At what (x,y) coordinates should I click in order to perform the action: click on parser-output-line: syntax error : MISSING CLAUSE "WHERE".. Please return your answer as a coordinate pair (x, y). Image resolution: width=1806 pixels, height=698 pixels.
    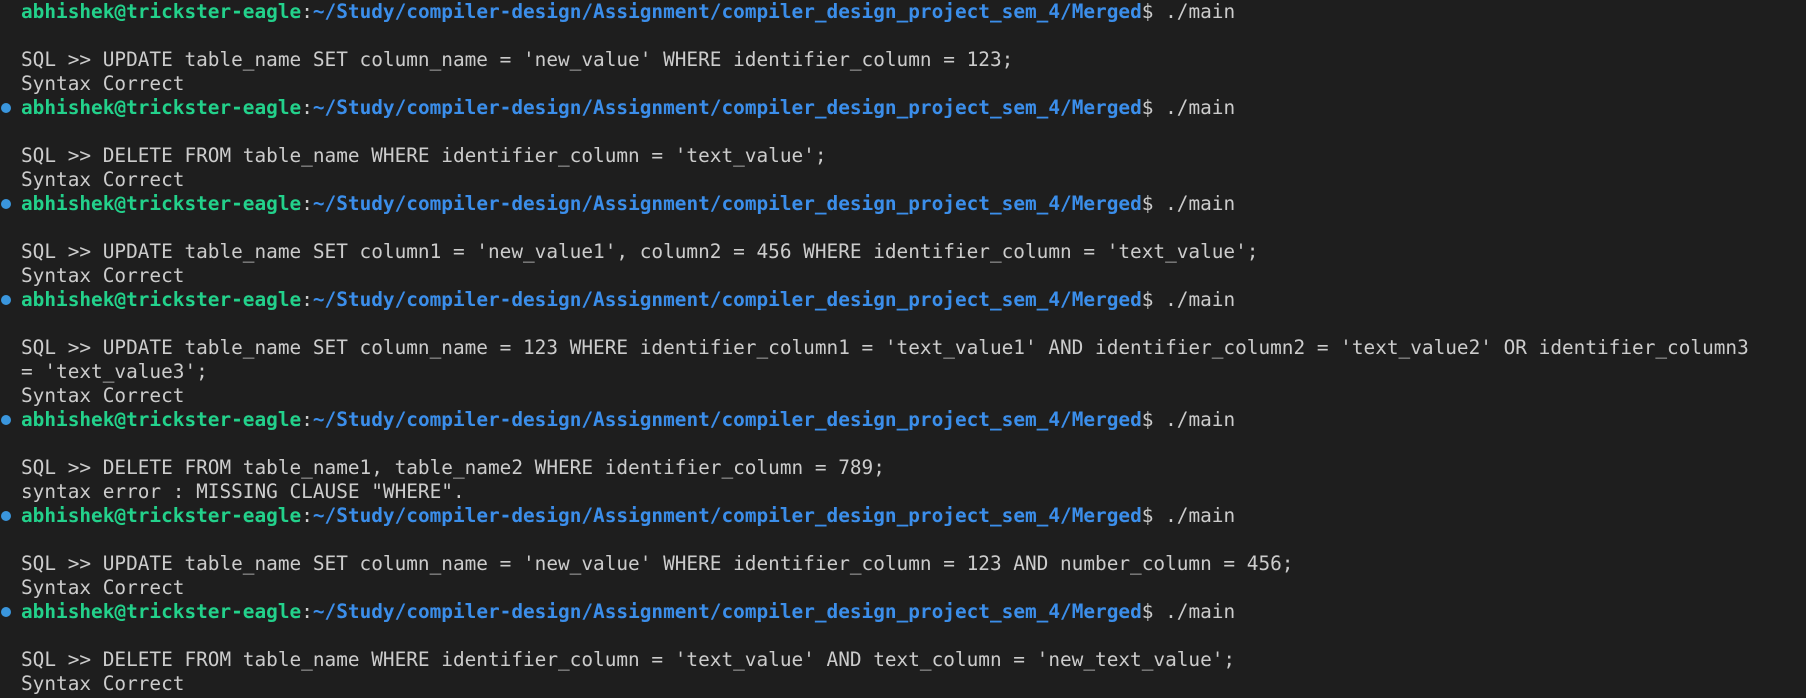
    Looking at the image, I should click on (243, 491).